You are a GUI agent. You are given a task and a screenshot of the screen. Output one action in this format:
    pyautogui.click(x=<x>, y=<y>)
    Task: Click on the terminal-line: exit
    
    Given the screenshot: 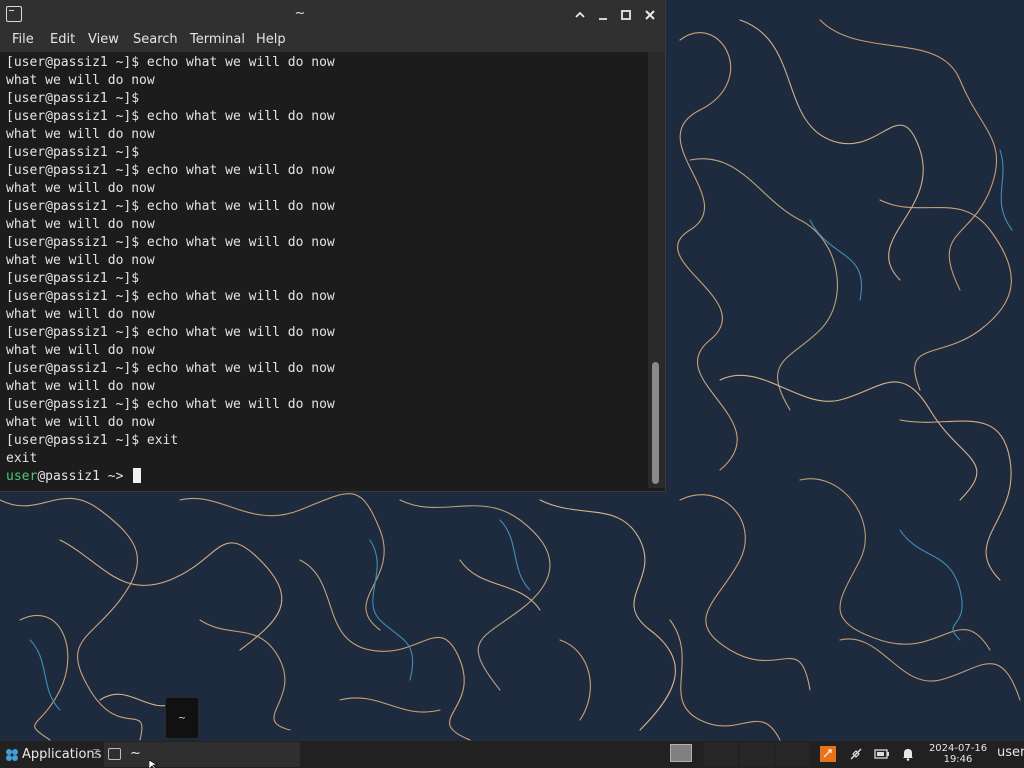 What is the action you would take?
    pyautogui.click(x=22, y=458)
    